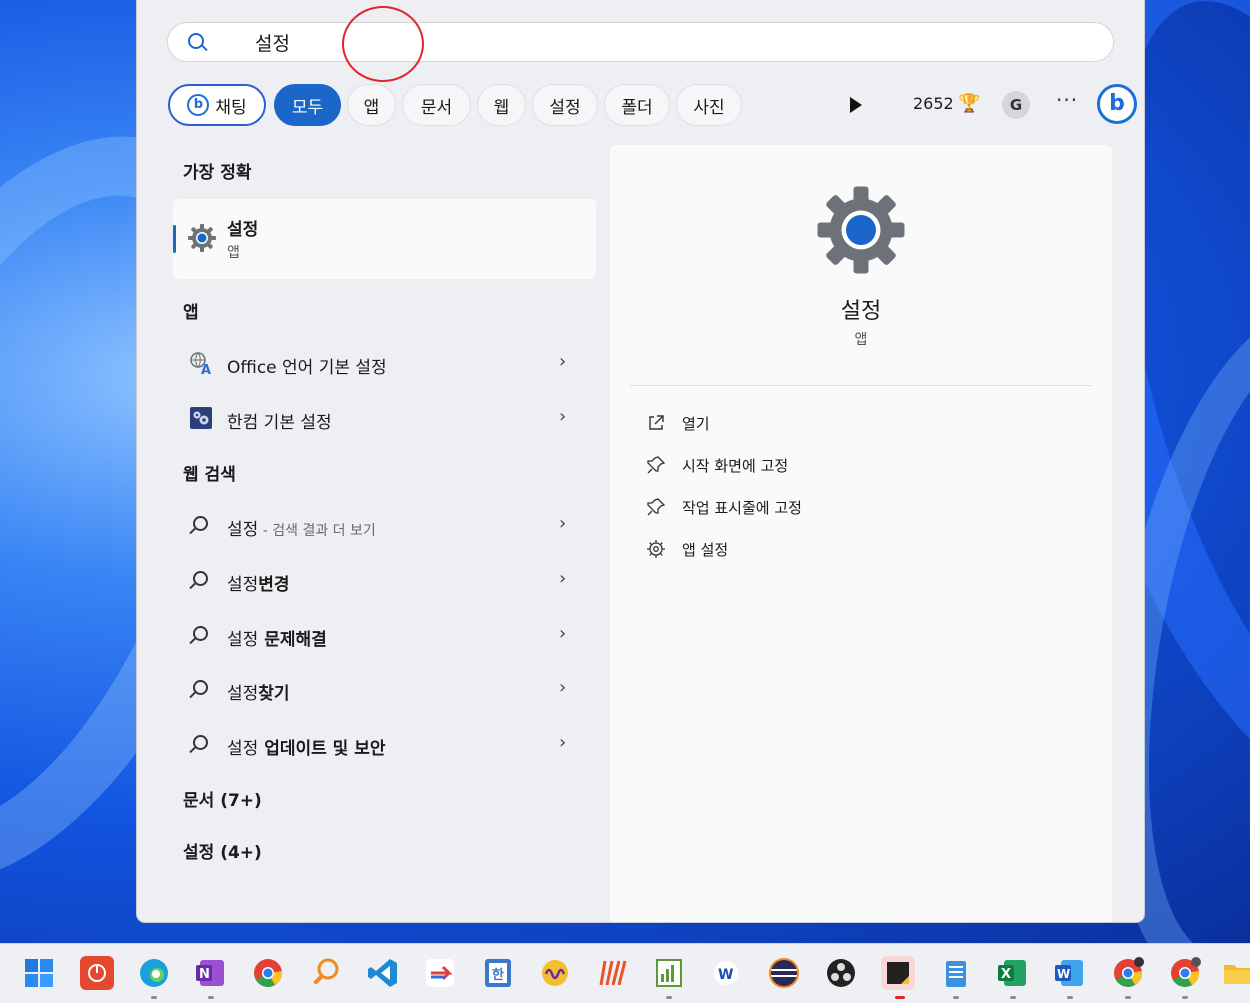  I want to click on web-result-2: 설정변경 ›, so click(384, 580).